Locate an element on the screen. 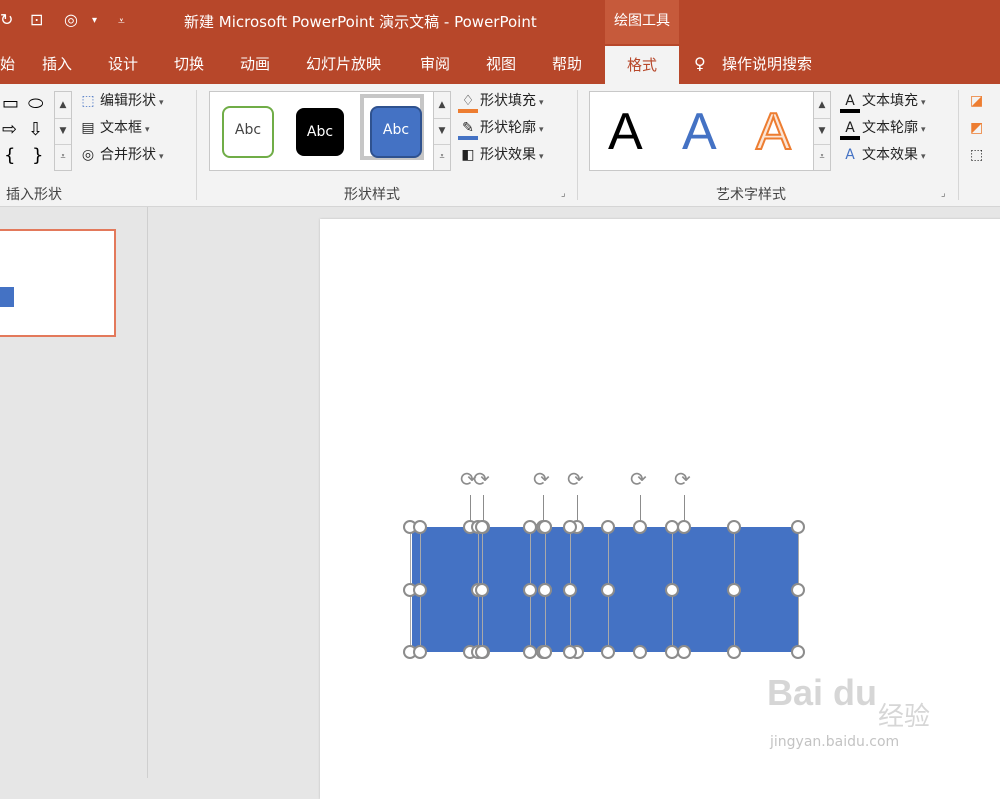  left-brace-icon: { is located at coordinates (9, 155).